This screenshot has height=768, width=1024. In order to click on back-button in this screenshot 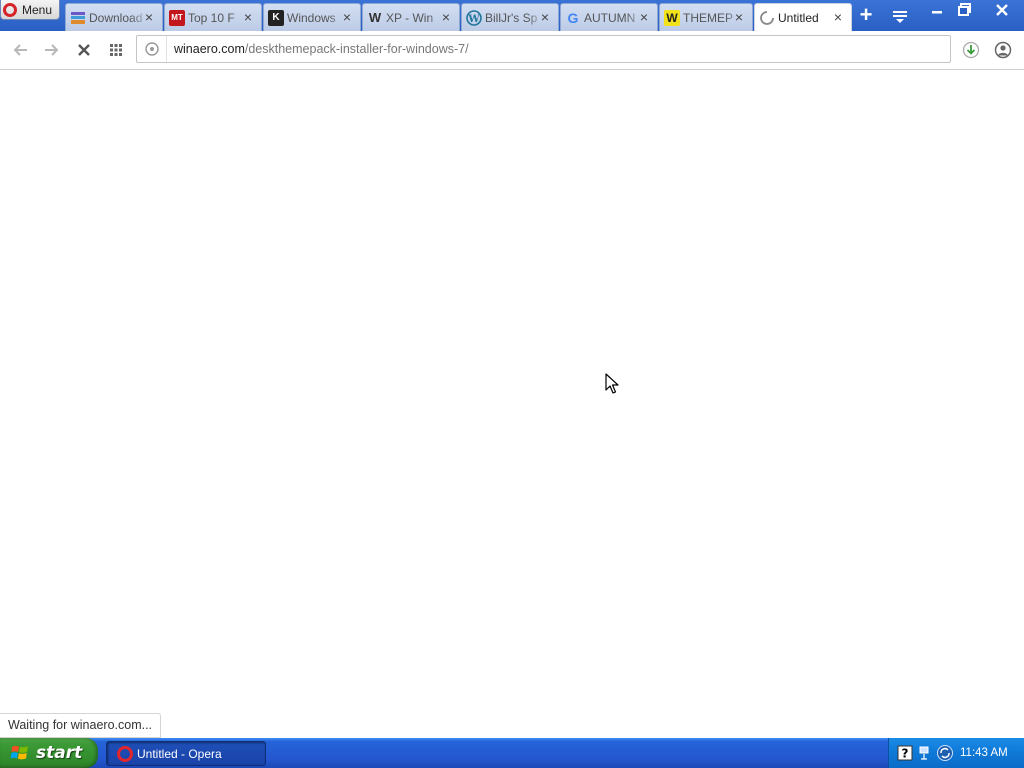, I will do `click(21, 50)`.